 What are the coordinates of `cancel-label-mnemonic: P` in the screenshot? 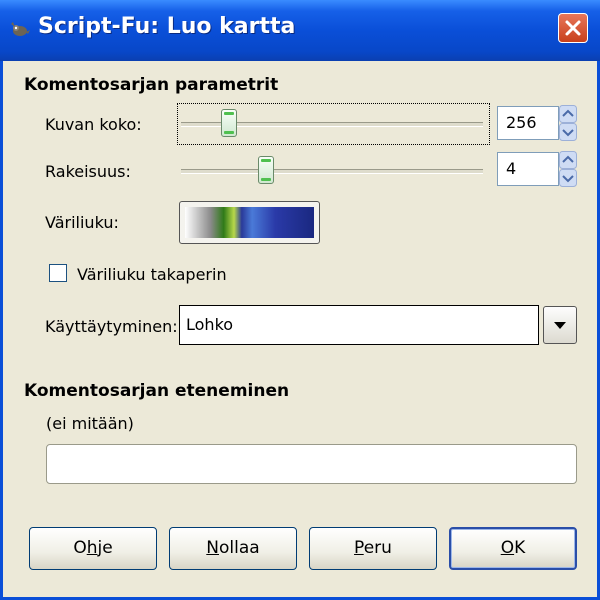 It's located at (359, 548).